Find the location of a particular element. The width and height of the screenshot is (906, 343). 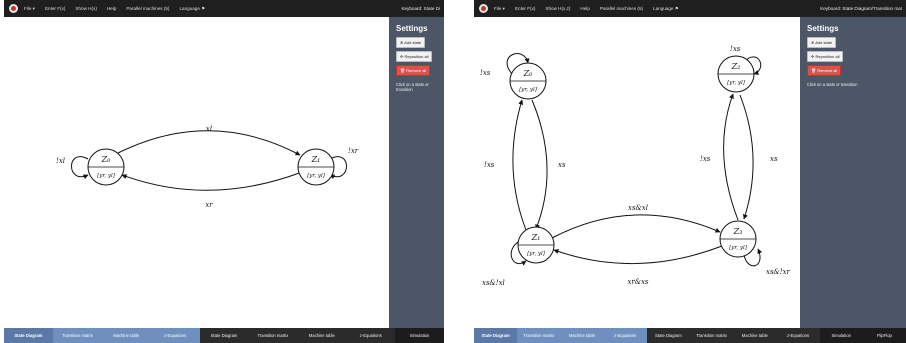

transition-z1-z3 is located at coordinates (636, 226).